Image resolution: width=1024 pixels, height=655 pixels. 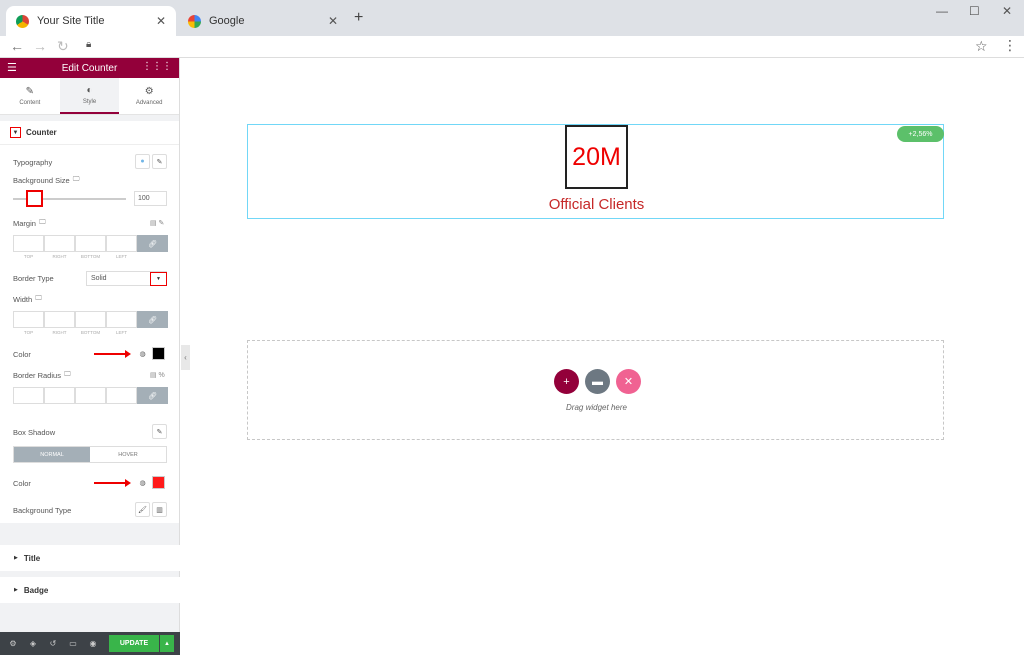 I want to click on brush-icon: 🖌︎, so click(x=142, y=509).